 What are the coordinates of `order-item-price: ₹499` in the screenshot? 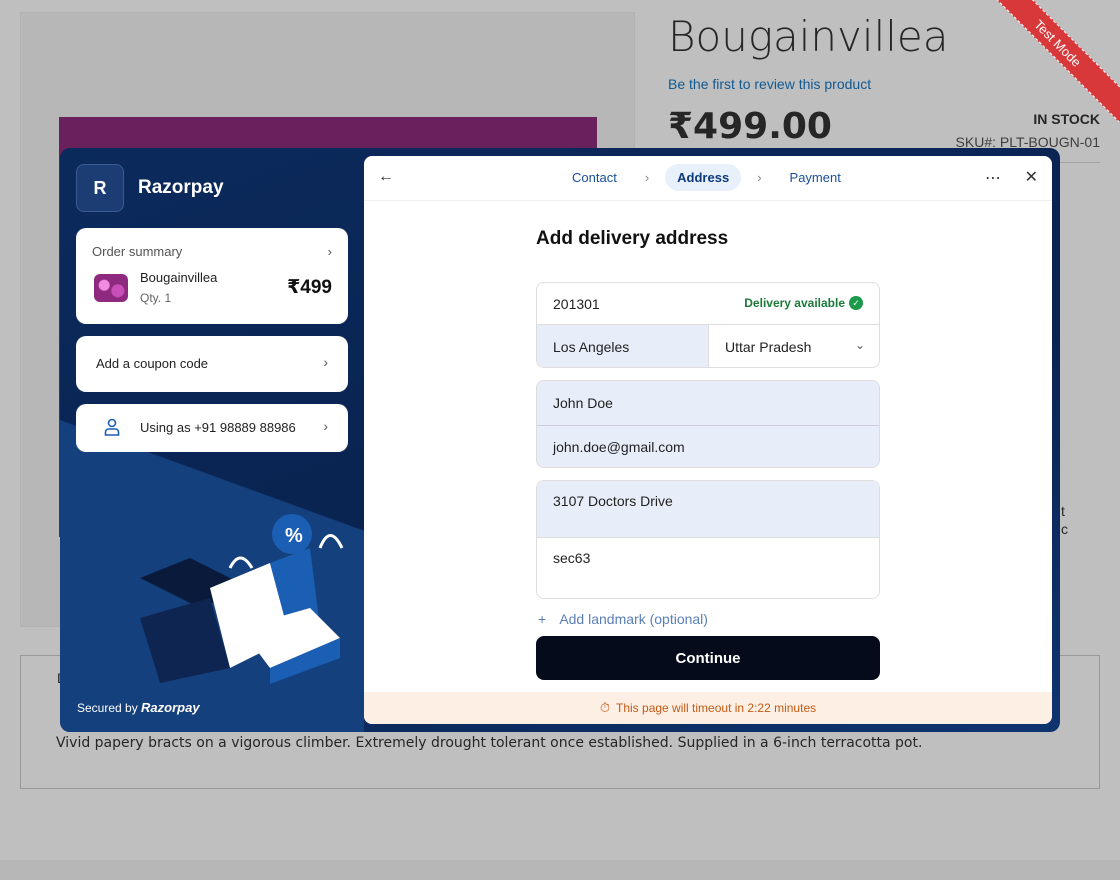 It's located at (309, 287).